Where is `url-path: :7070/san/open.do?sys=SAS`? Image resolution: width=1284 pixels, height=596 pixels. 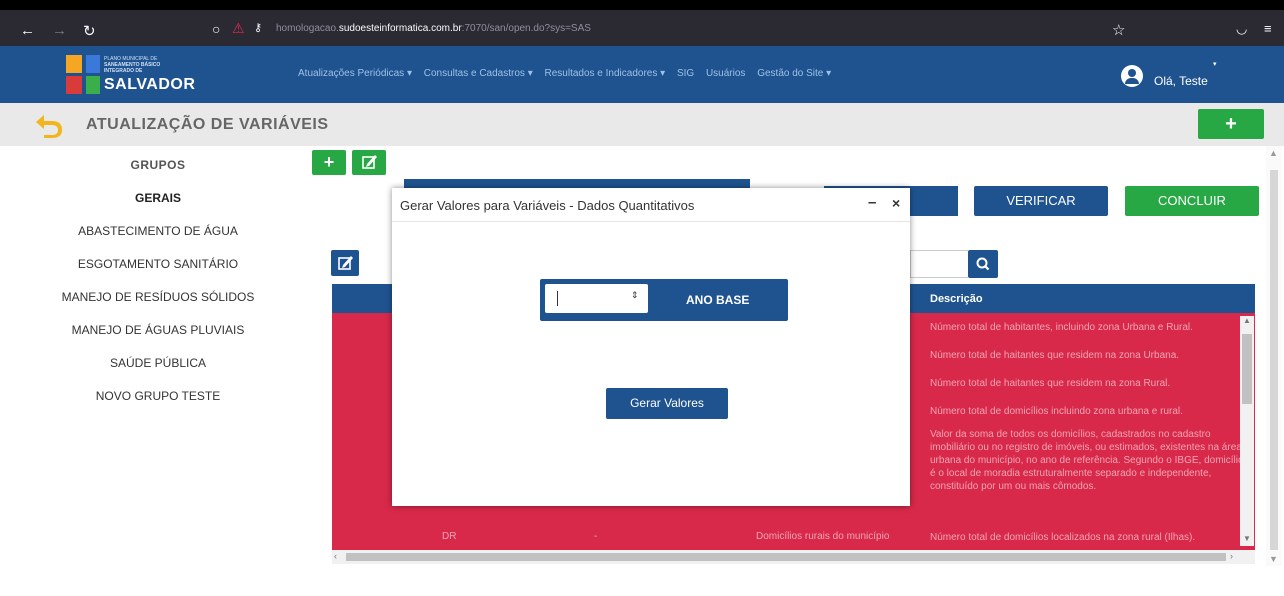
url-path: :7070/san/open.do?sys=SAS is located at coordinates (526, 28).